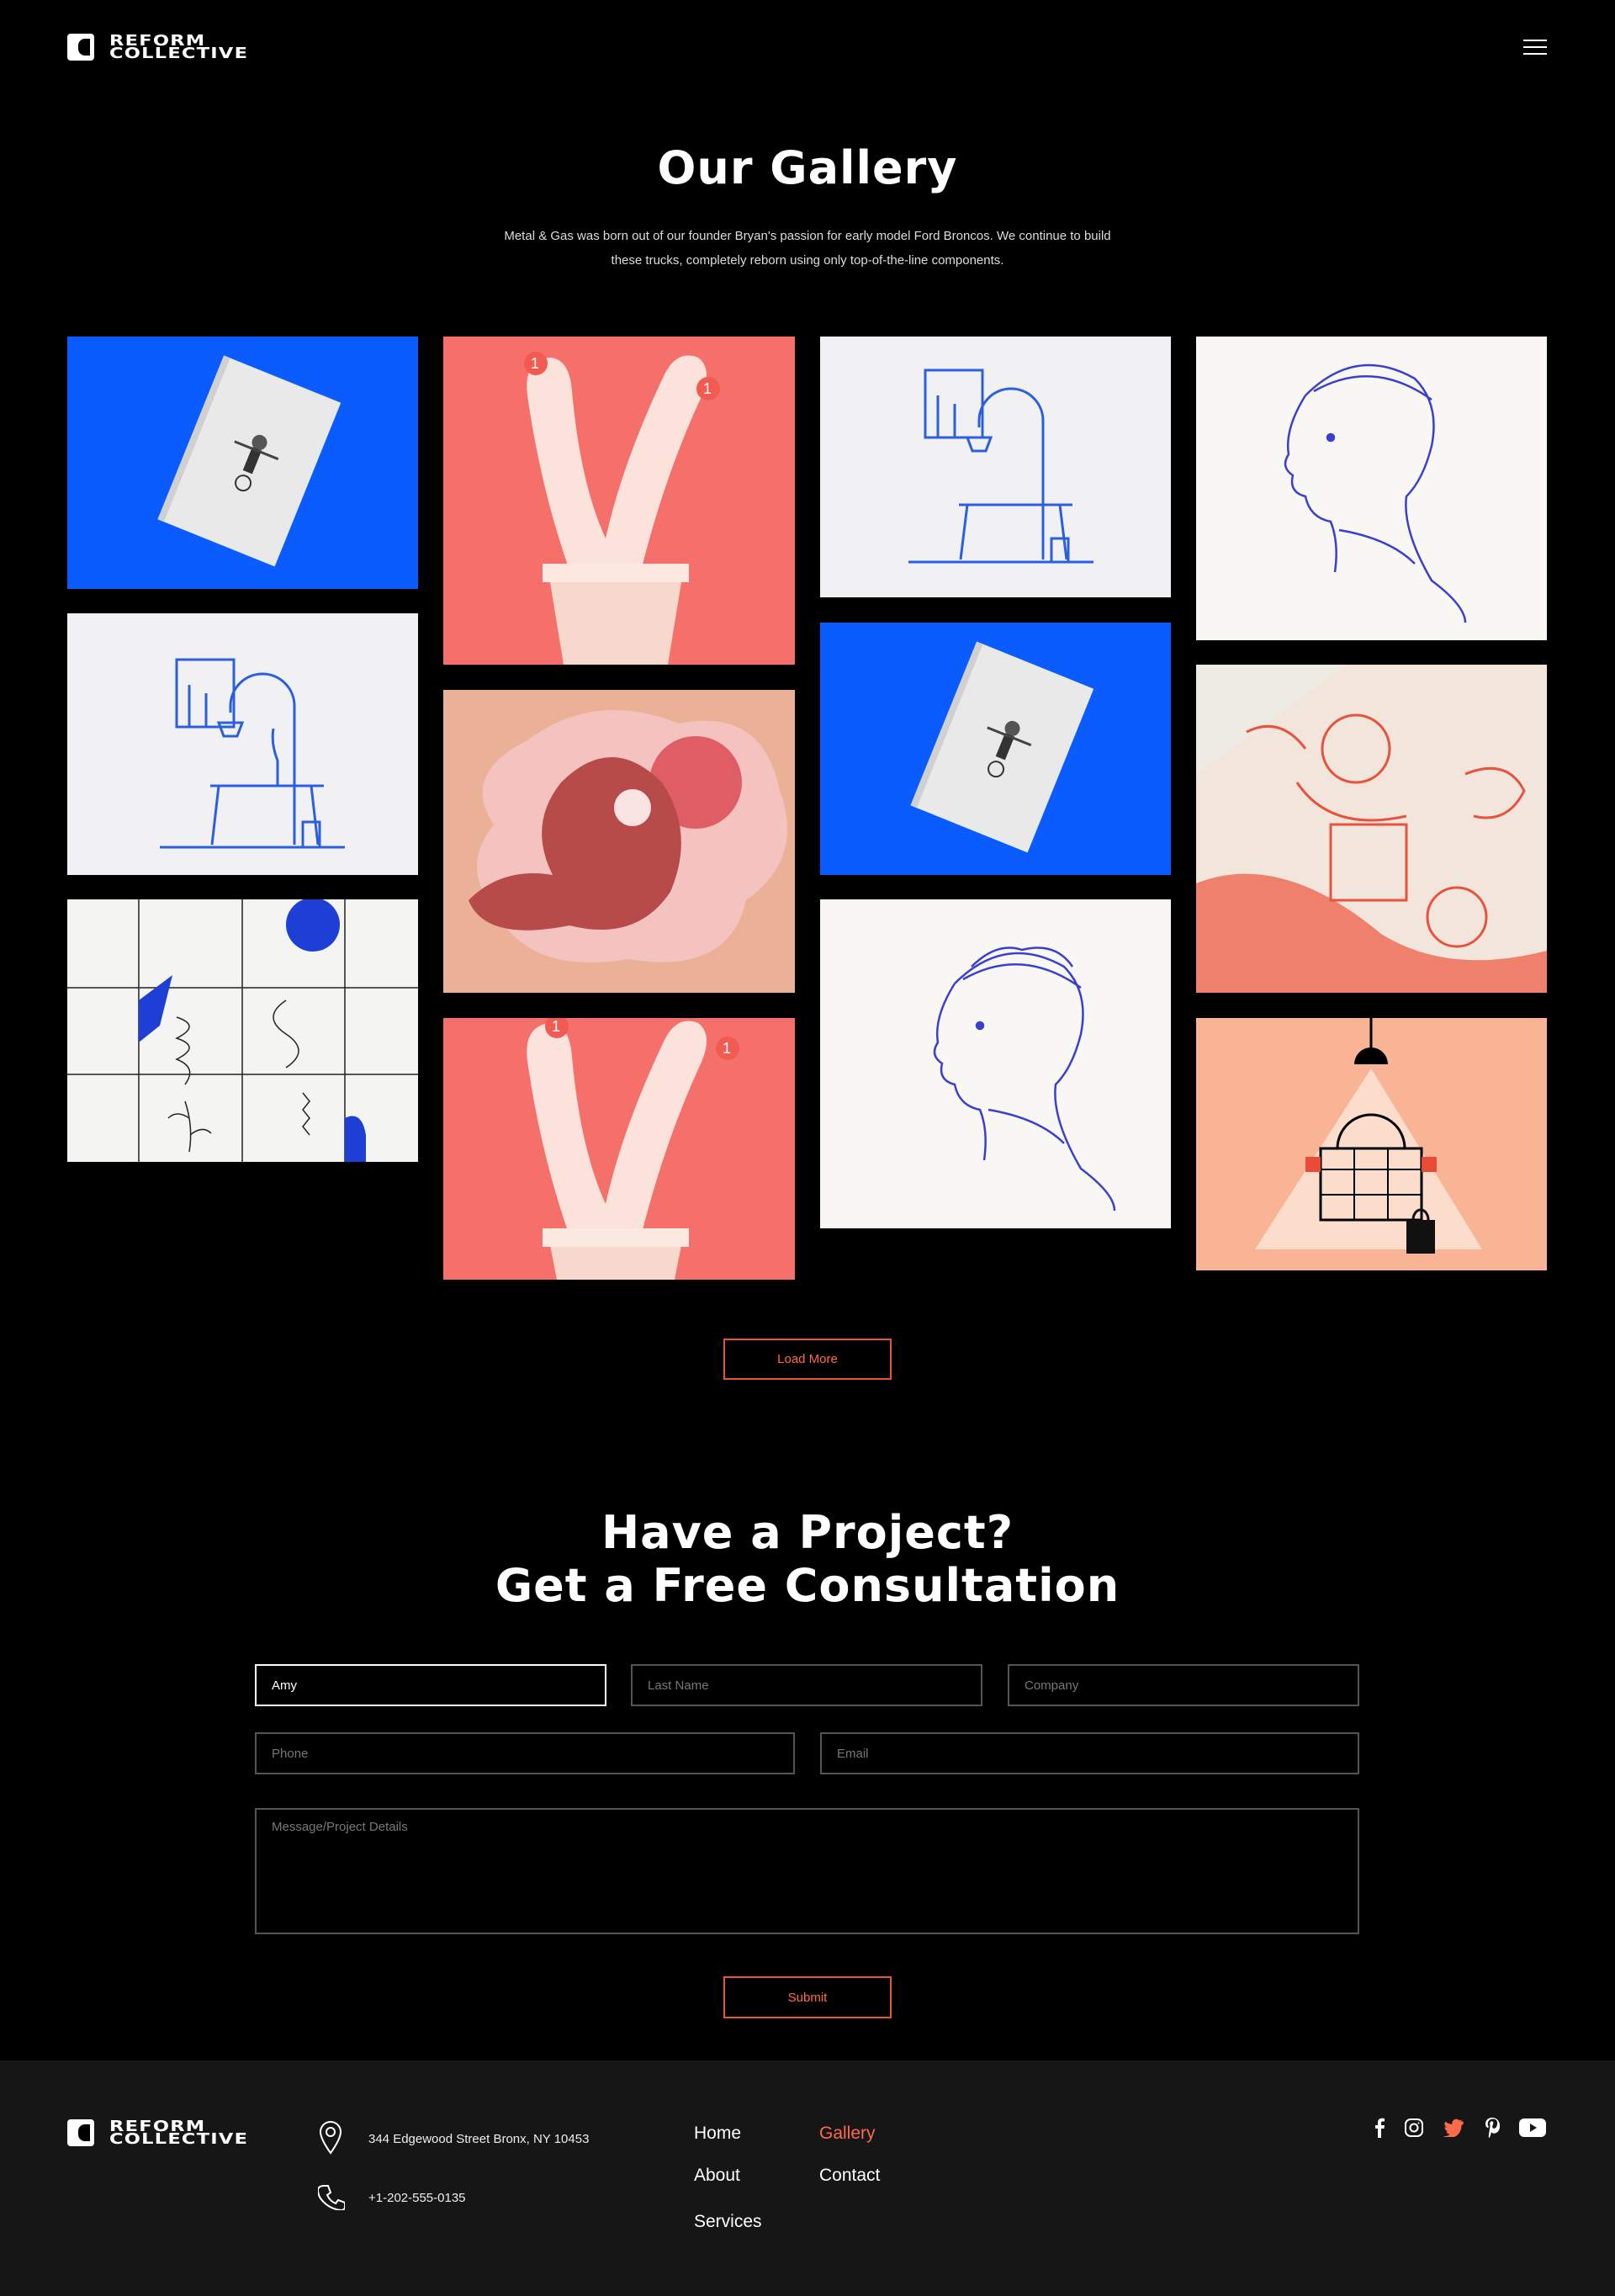  I want to click on gallery-item-book-blue, so click(242, 463).